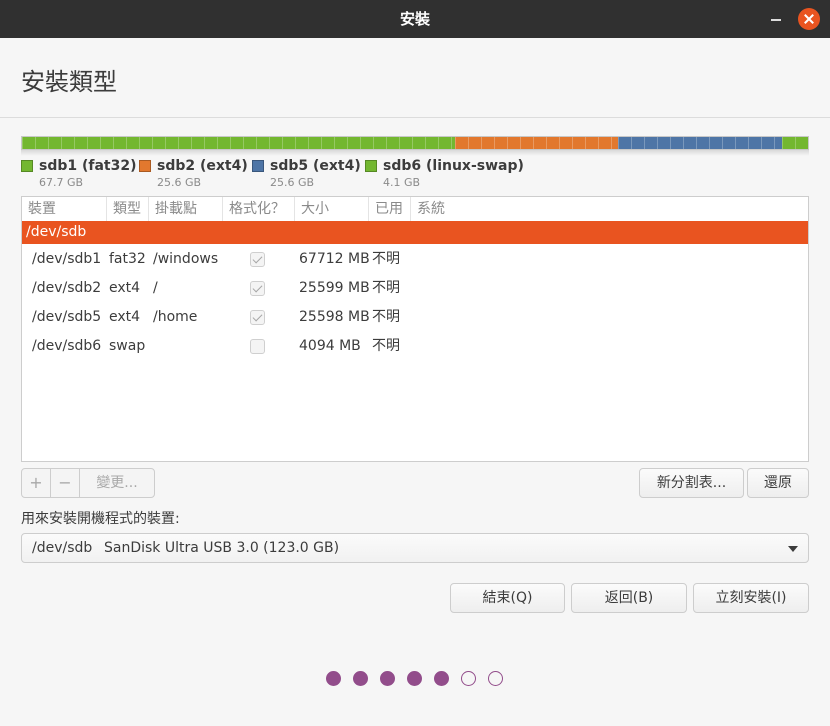  What do you see at coordinates (415, 288) in the screenshot?
I see `table-row: /dev/sdb2 ext4 / 25599 MB 不明` at bounding box center [415, 288].